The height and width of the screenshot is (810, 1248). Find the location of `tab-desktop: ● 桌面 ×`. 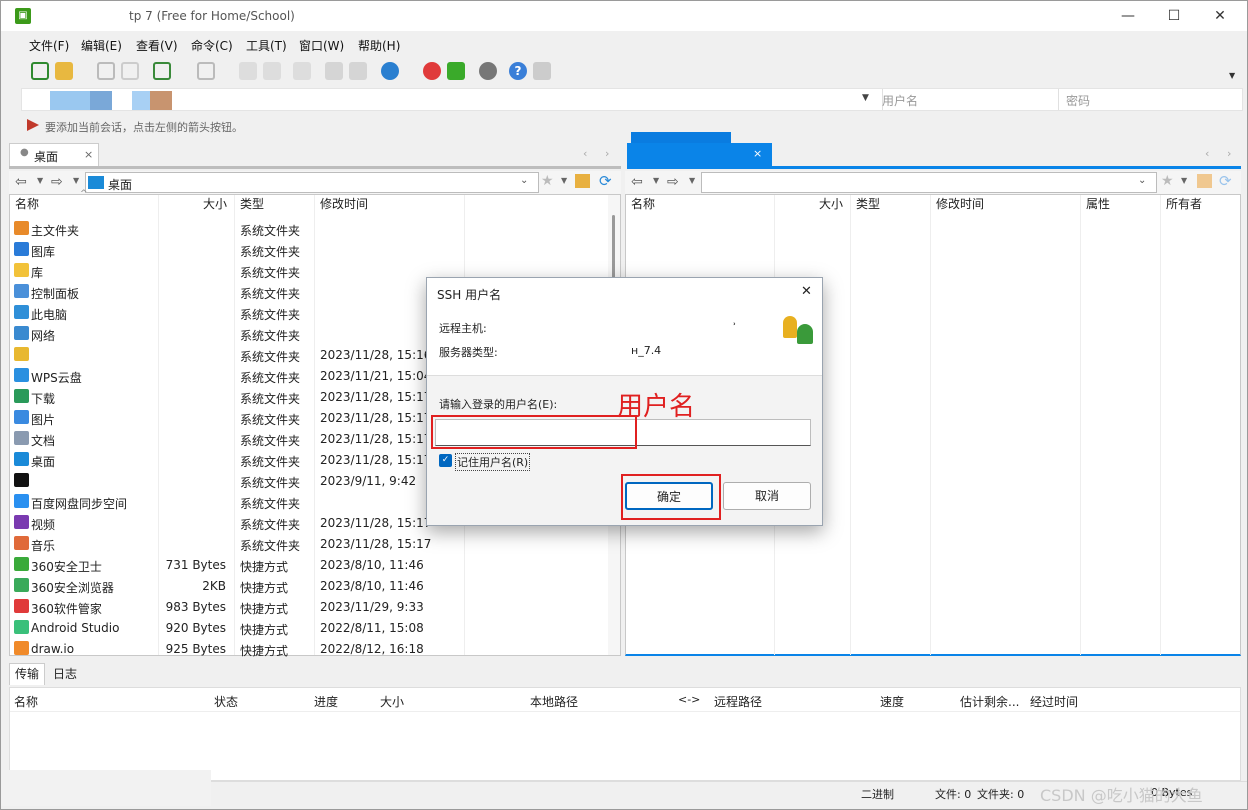

tab-desktop: ● 桌面 × is located at coordinates (54, 155).